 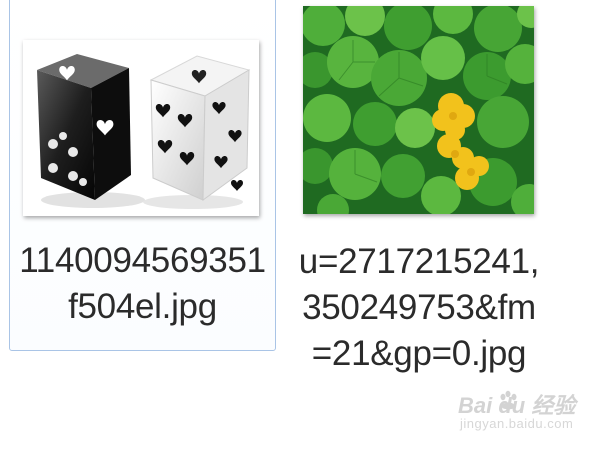 What do you see at coordinates (144, 131) in the screenshot?
I see `dice-image` at bounding box center [144, 131].